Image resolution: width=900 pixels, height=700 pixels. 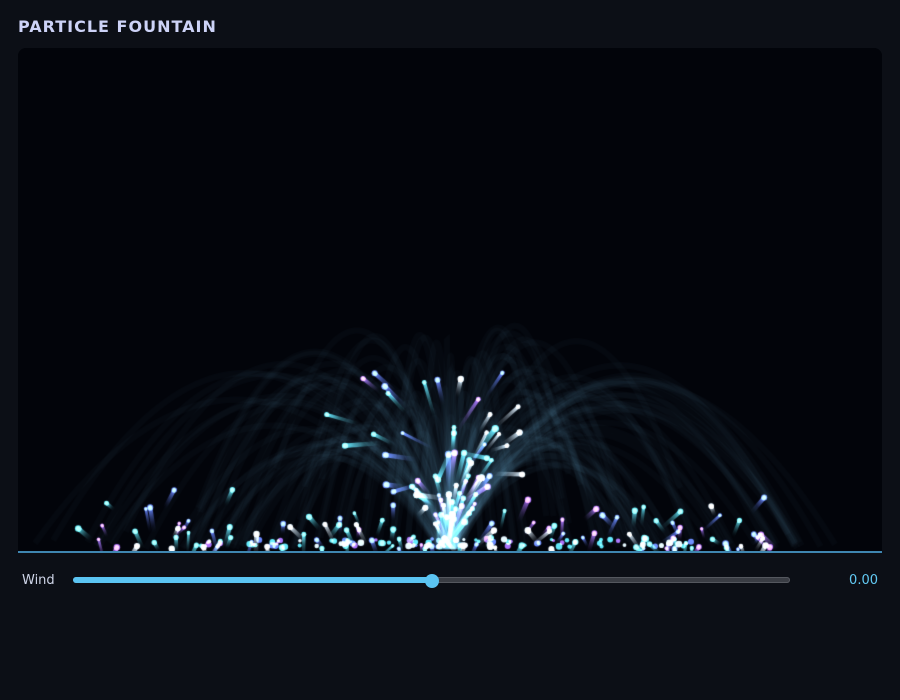 What do you see at coordinates (38, 580) in the screenshot?
I see `wind-label: Wind` at bounding box center [38, 580].